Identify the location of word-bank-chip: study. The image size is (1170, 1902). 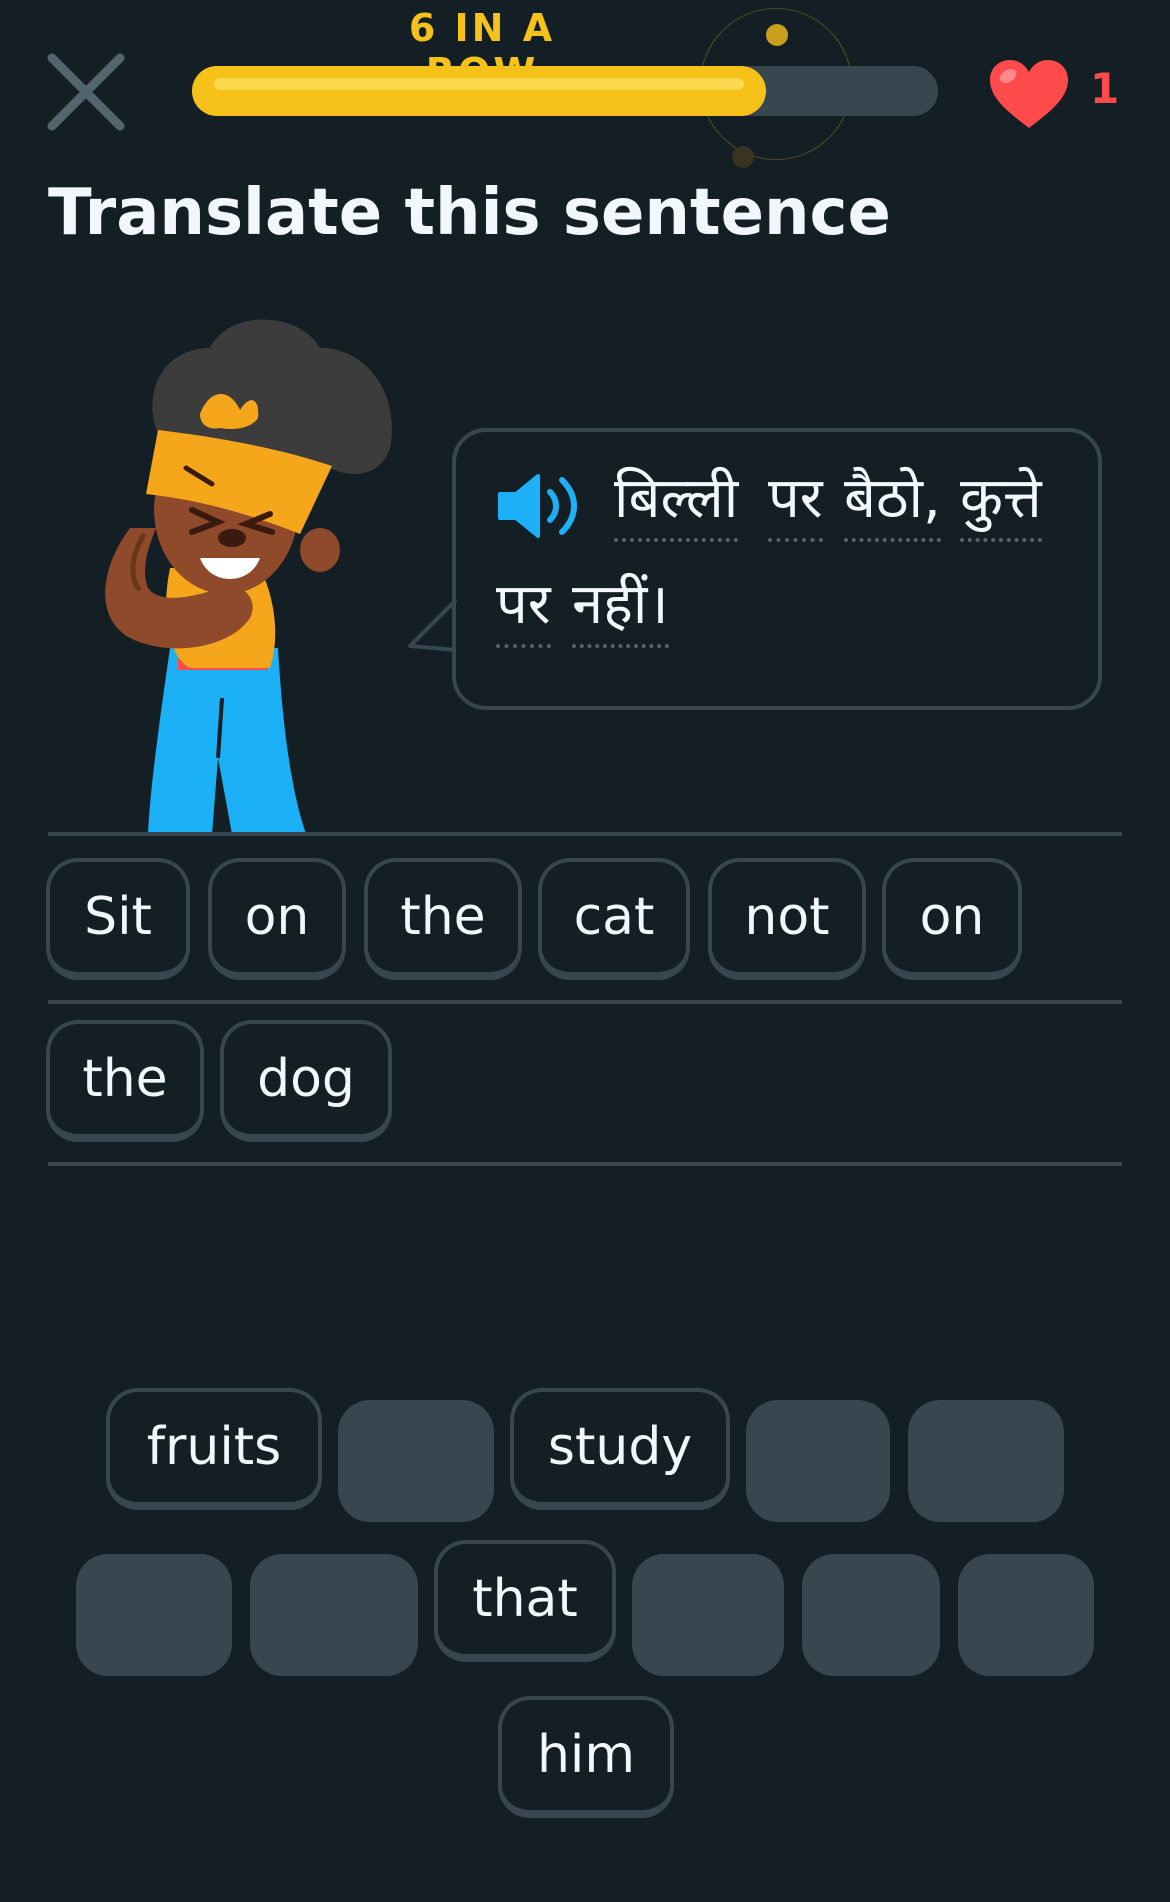
(620, 1449).